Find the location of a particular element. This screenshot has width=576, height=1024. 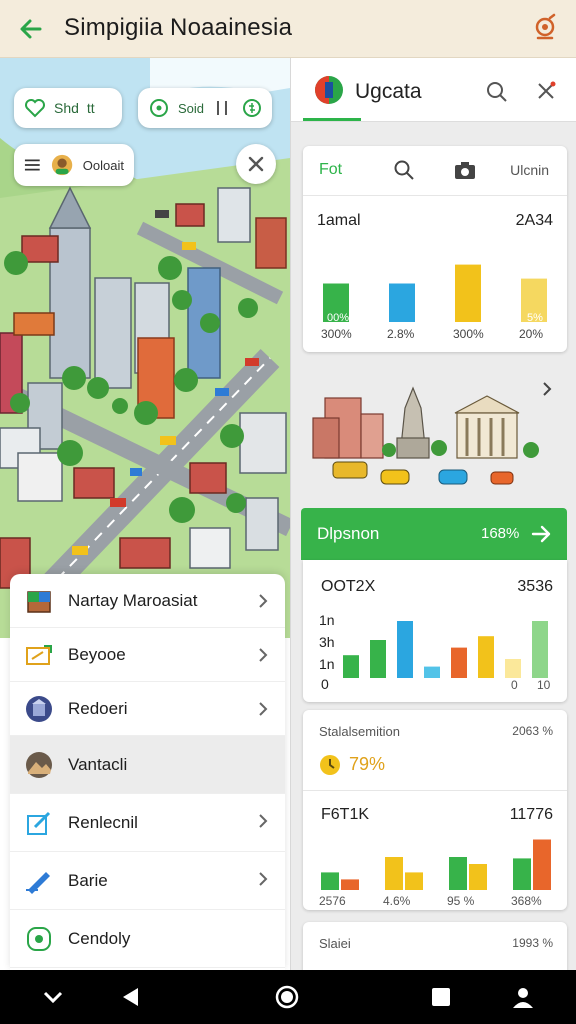

dollar-icon is located at coordinates (251, 108).